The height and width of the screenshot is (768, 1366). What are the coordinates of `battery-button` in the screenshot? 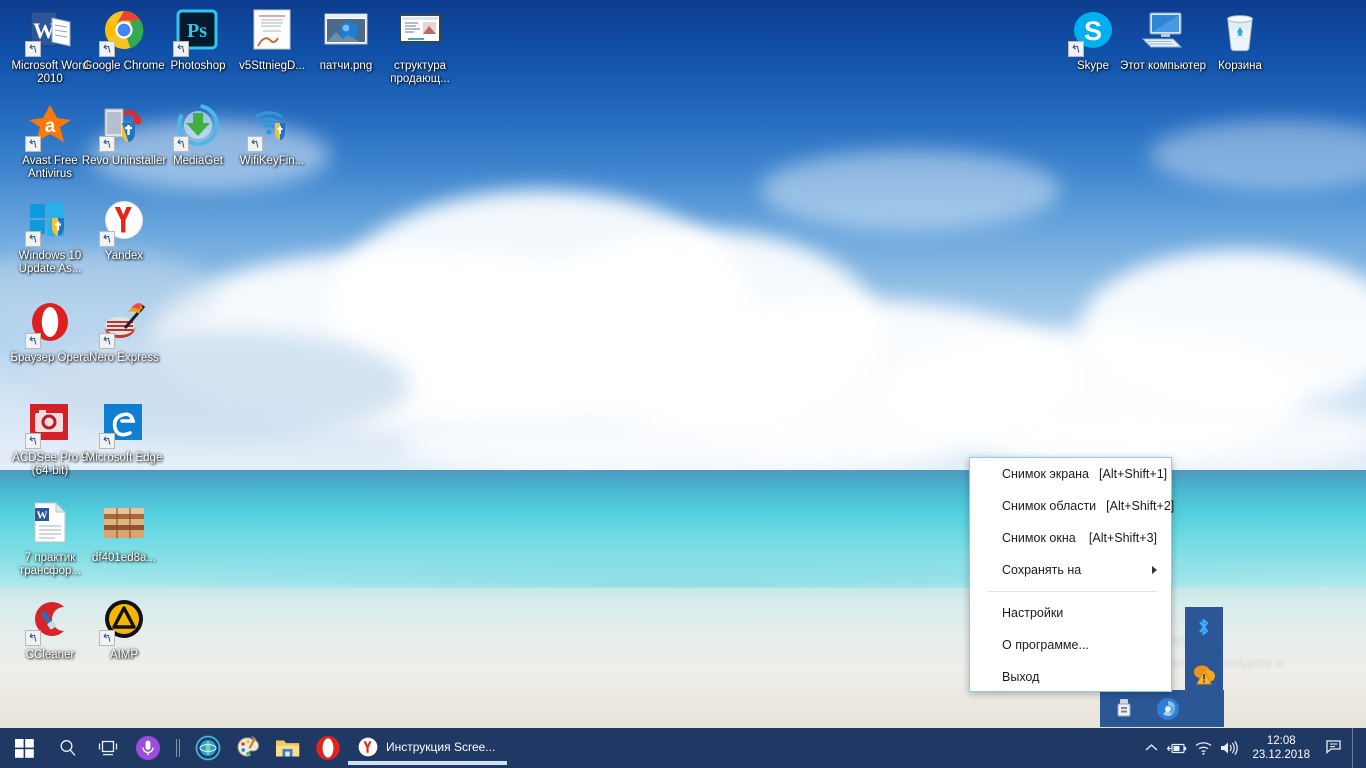 It's located at (1177, 748).